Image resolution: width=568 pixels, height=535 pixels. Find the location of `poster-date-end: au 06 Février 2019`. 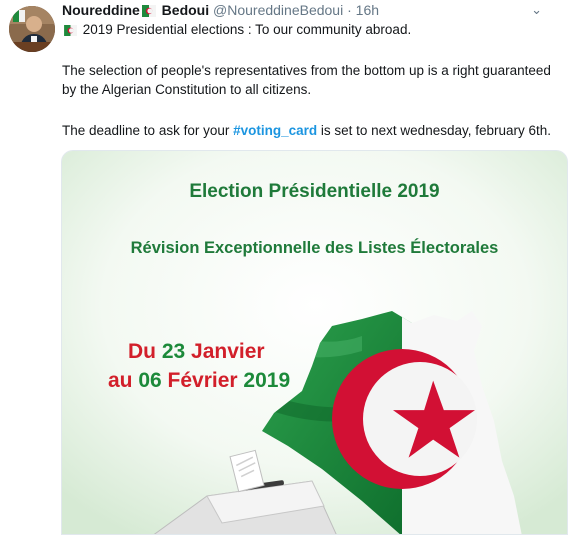

poster-date-end: au 06 Février 2019 is located at coordinates (199, 381).